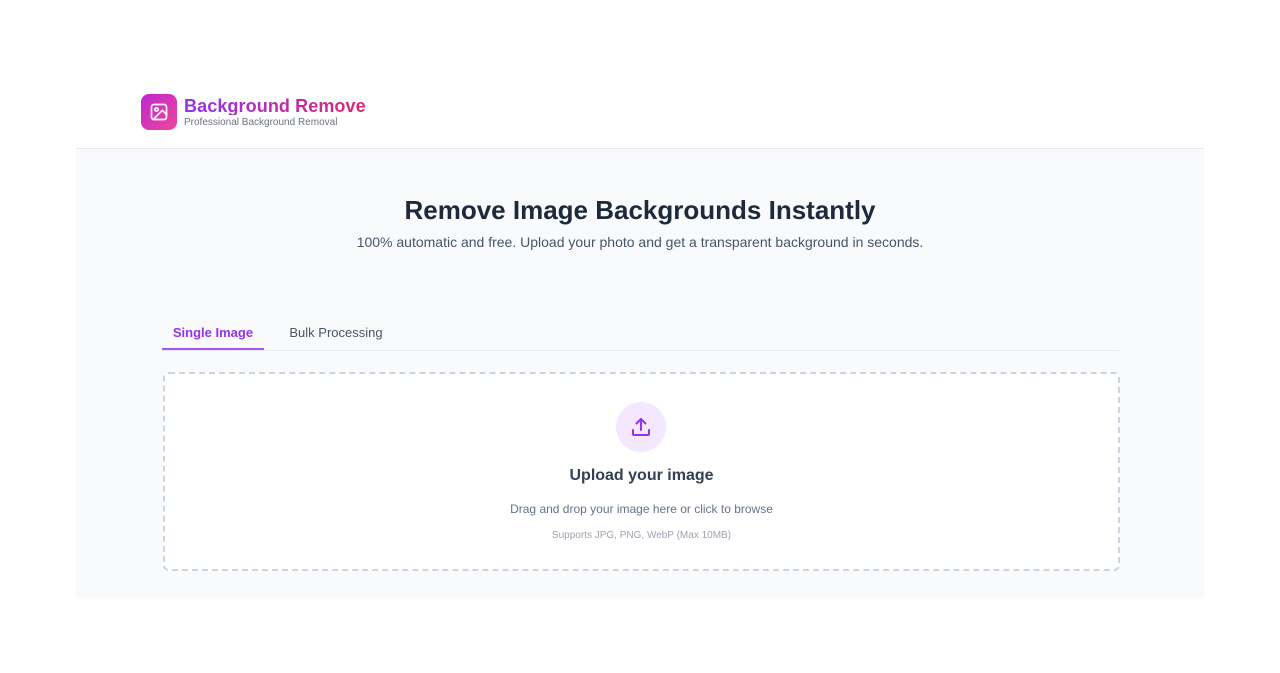  What do you see at coordinates (261, 122) in the screenshot?
I see `brand-tagline: Professional Background Removal` at bounding box center [261, 122].